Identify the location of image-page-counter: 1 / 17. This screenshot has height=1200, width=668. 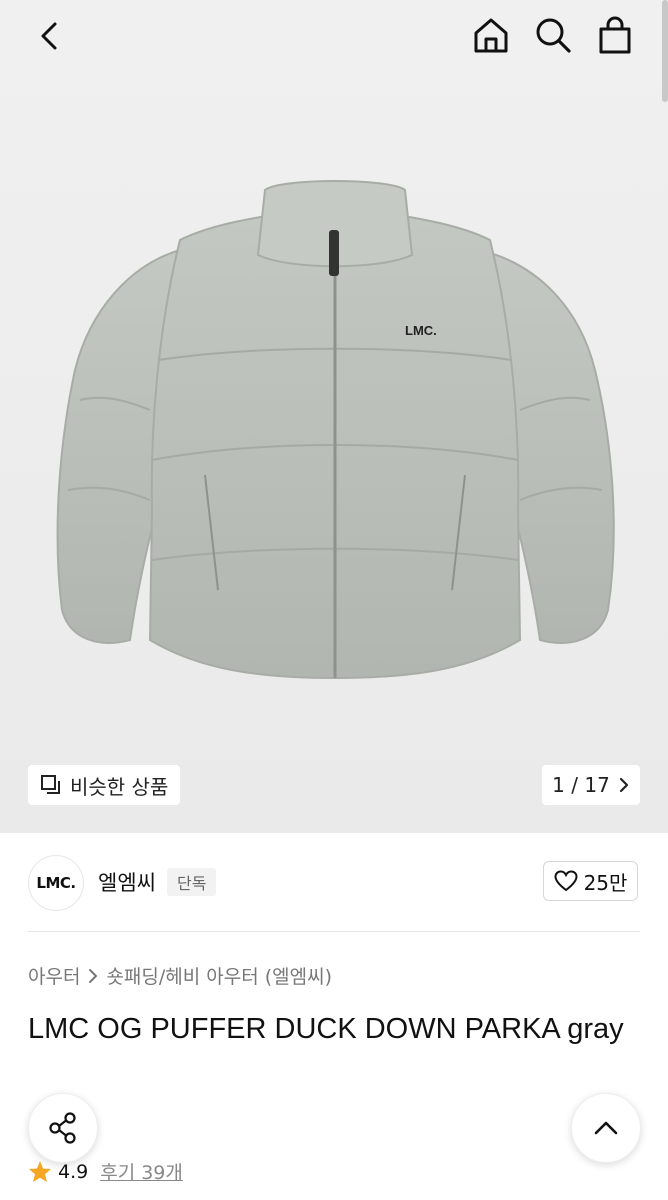
(591, 785).